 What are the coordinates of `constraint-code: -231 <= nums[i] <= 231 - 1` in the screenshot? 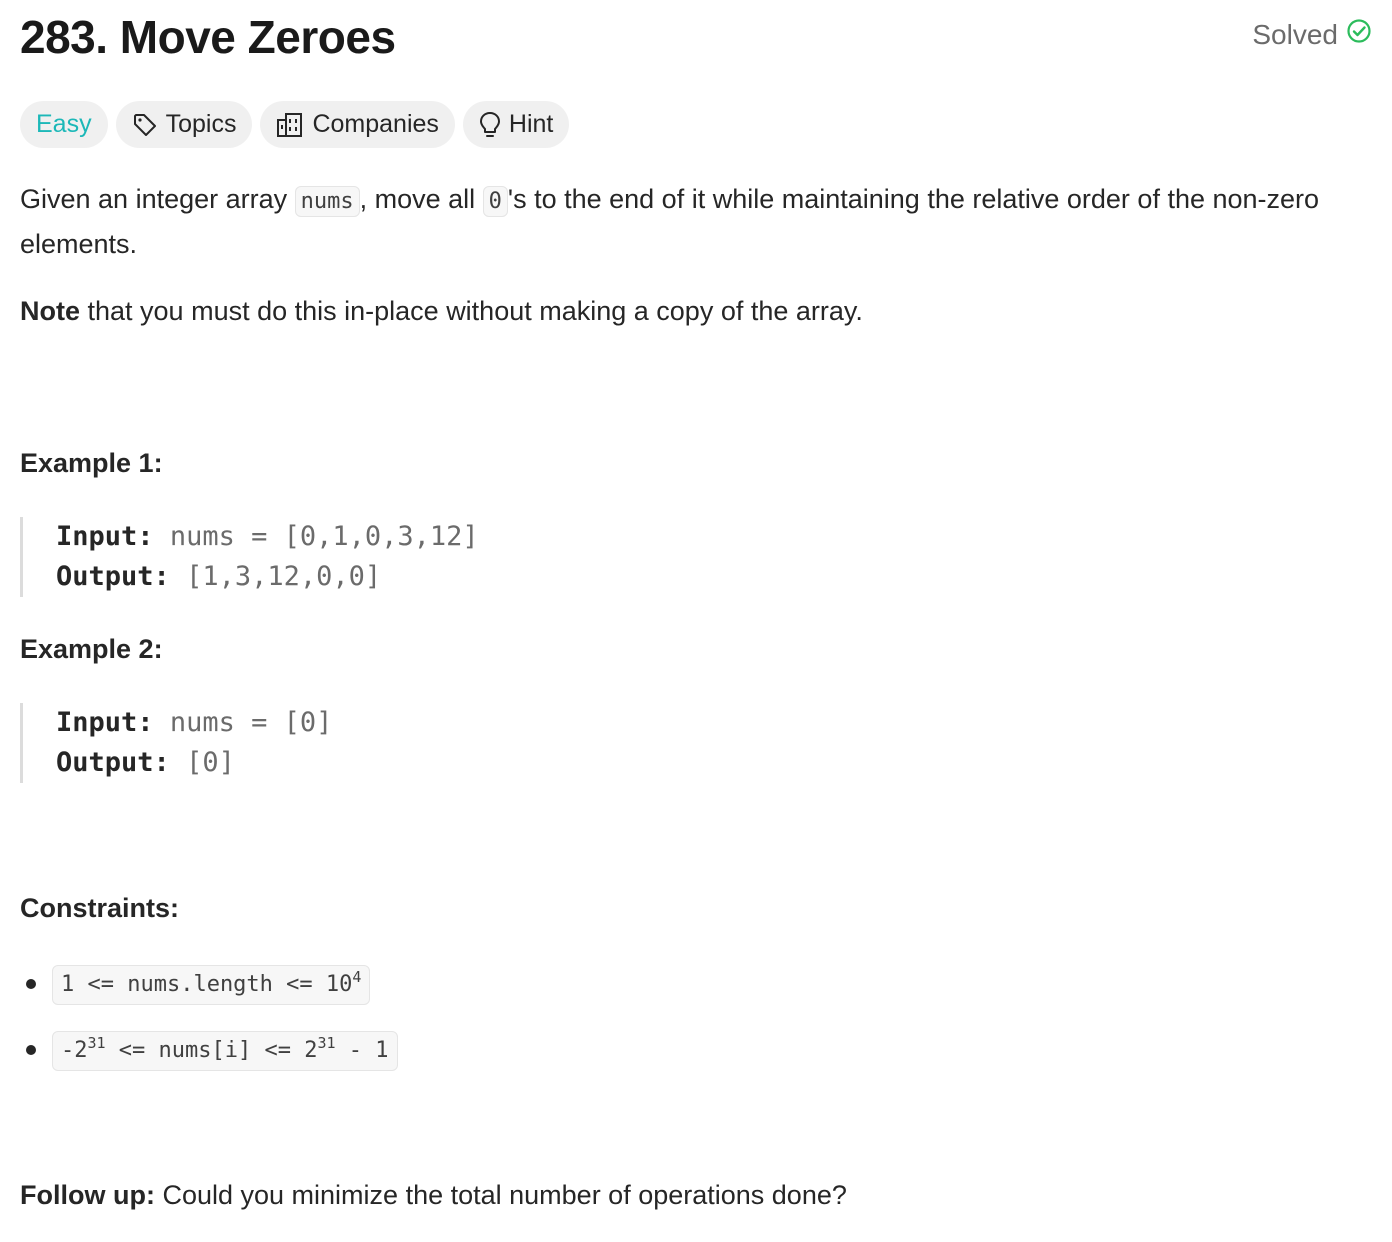 It's located at (225, 1051).